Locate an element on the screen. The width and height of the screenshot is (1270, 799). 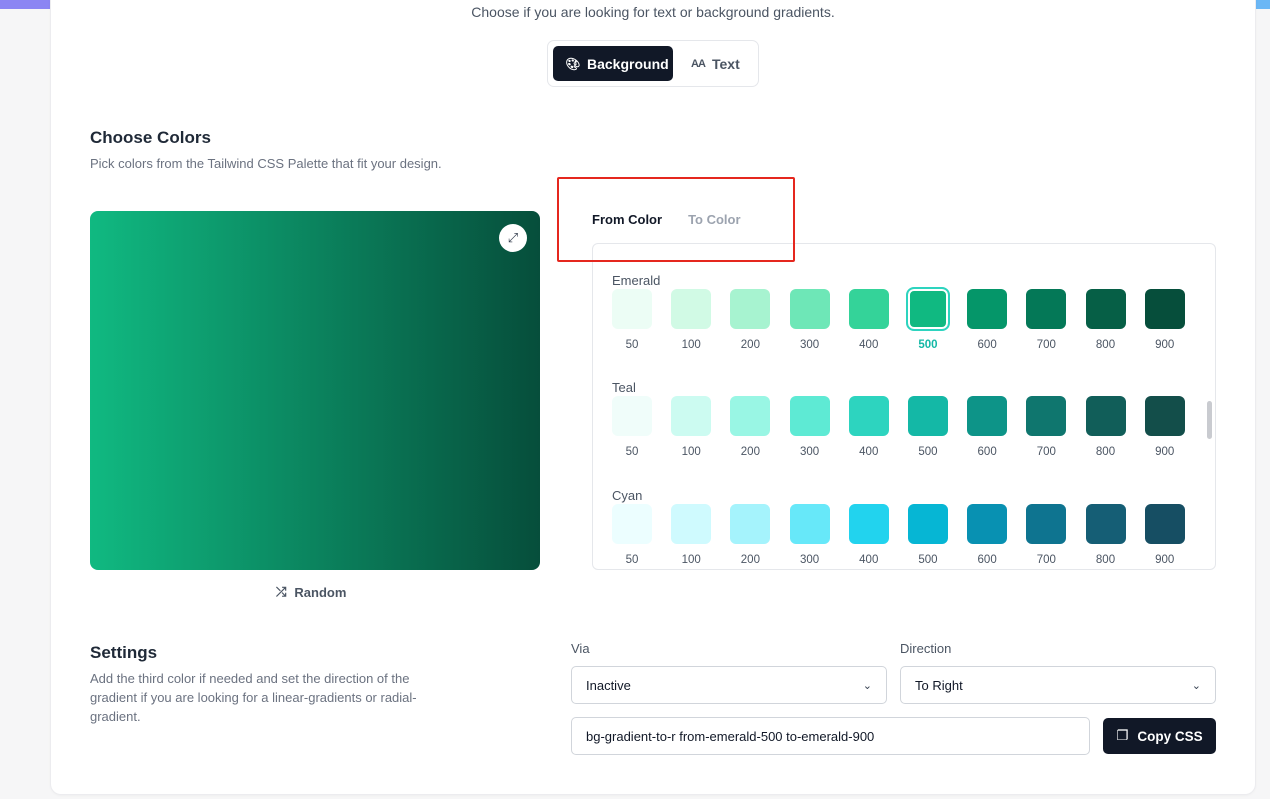
via-select: Inactive ⌄ is located at coordinates (729, 685).